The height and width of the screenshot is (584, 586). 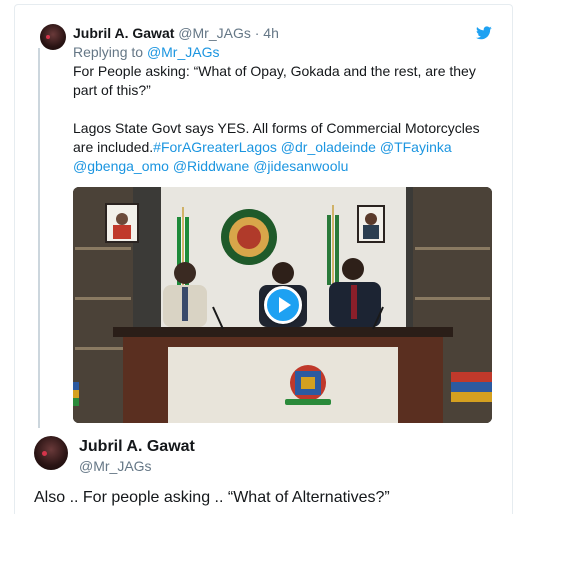 What do you see at coordinates (215, 147) in the screenshot?
I see `hashtag-link: #ForAGreaterLagos` at bounding box center [215, 147].